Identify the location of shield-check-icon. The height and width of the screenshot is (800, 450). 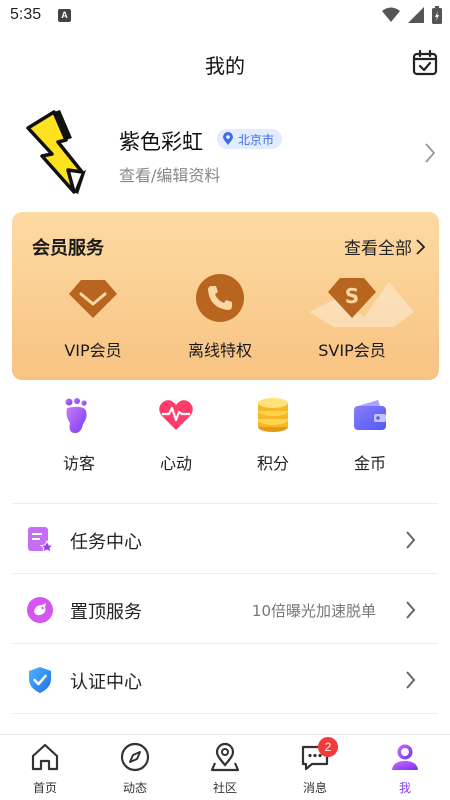
(40, 680).